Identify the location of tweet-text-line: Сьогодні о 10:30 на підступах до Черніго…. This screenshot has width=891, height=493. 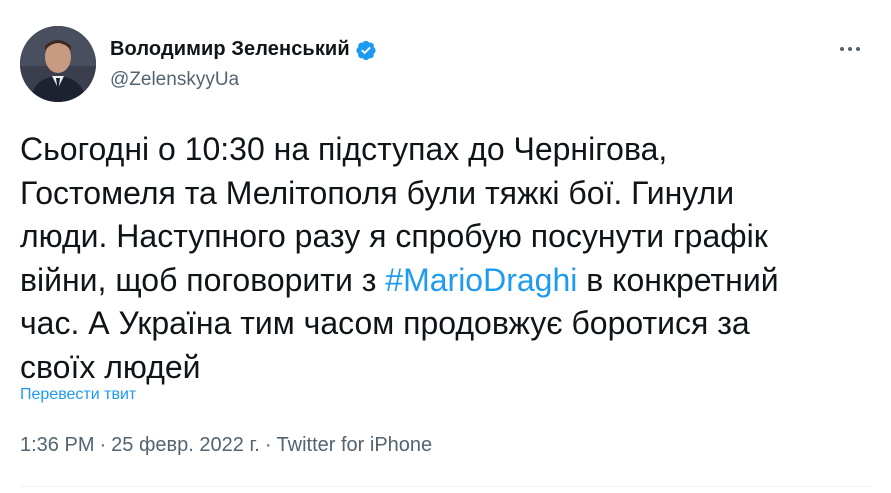
(450, 150).